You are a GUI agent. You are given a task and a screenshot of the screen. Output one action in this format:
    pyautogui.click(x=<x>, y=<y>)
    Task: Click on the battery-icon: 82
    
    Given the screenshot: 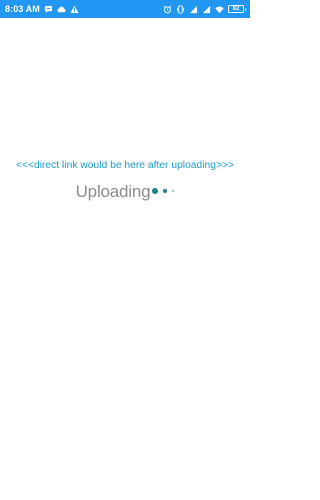 What is the action you would take?
    pyautogui.click(x=237, y=9)
    